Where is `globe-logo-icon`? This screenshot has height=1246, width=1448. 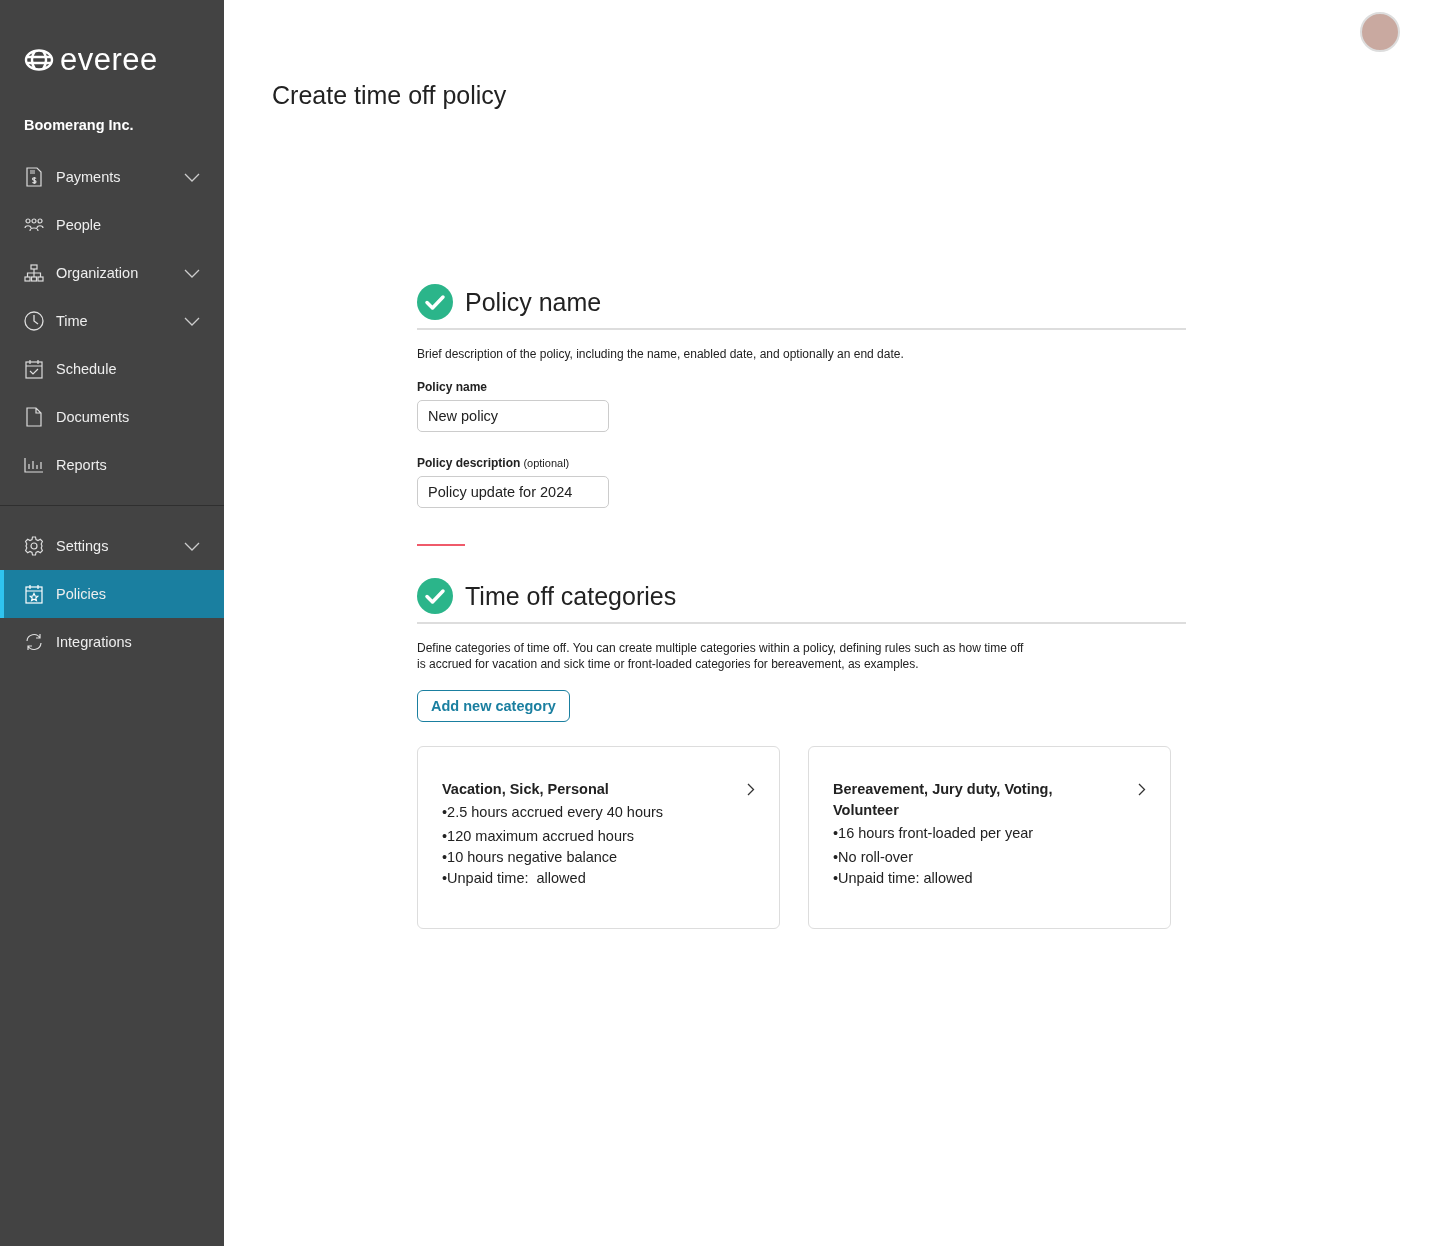
globe-logo-icon is located at coordinates (39, 59).